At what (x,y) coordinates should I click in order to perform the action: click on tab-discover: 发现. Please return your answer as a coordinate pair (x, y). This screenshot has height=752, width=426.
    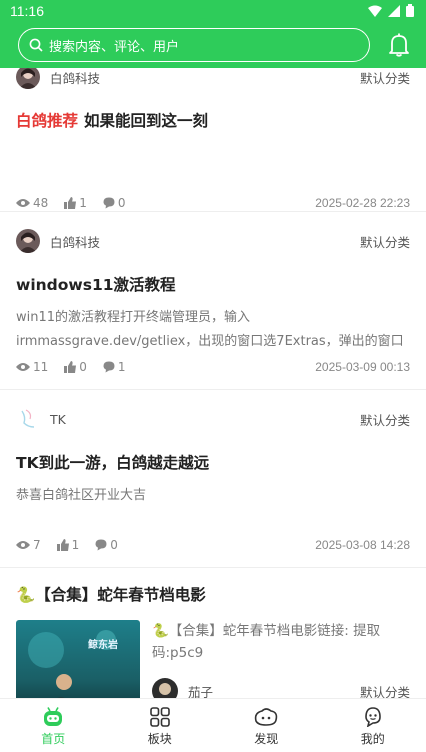
    Looking at the image, I should click on (266, 725).